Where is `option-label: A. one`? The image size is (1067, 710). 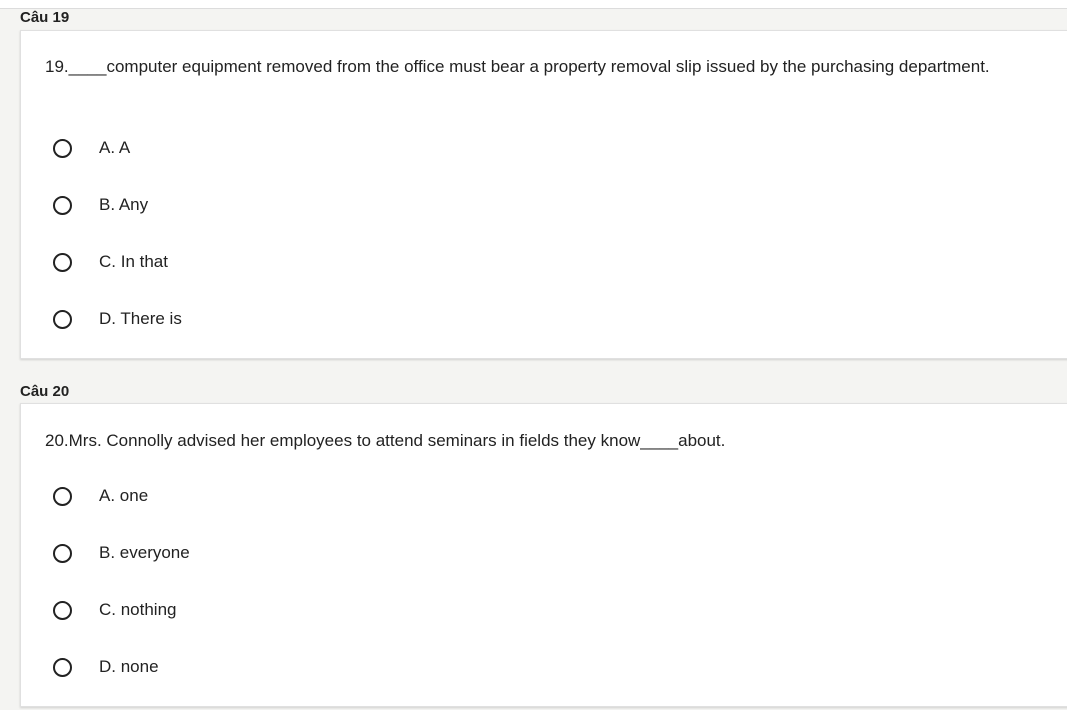
option-label: A. one is located at coordinates (124, 495).